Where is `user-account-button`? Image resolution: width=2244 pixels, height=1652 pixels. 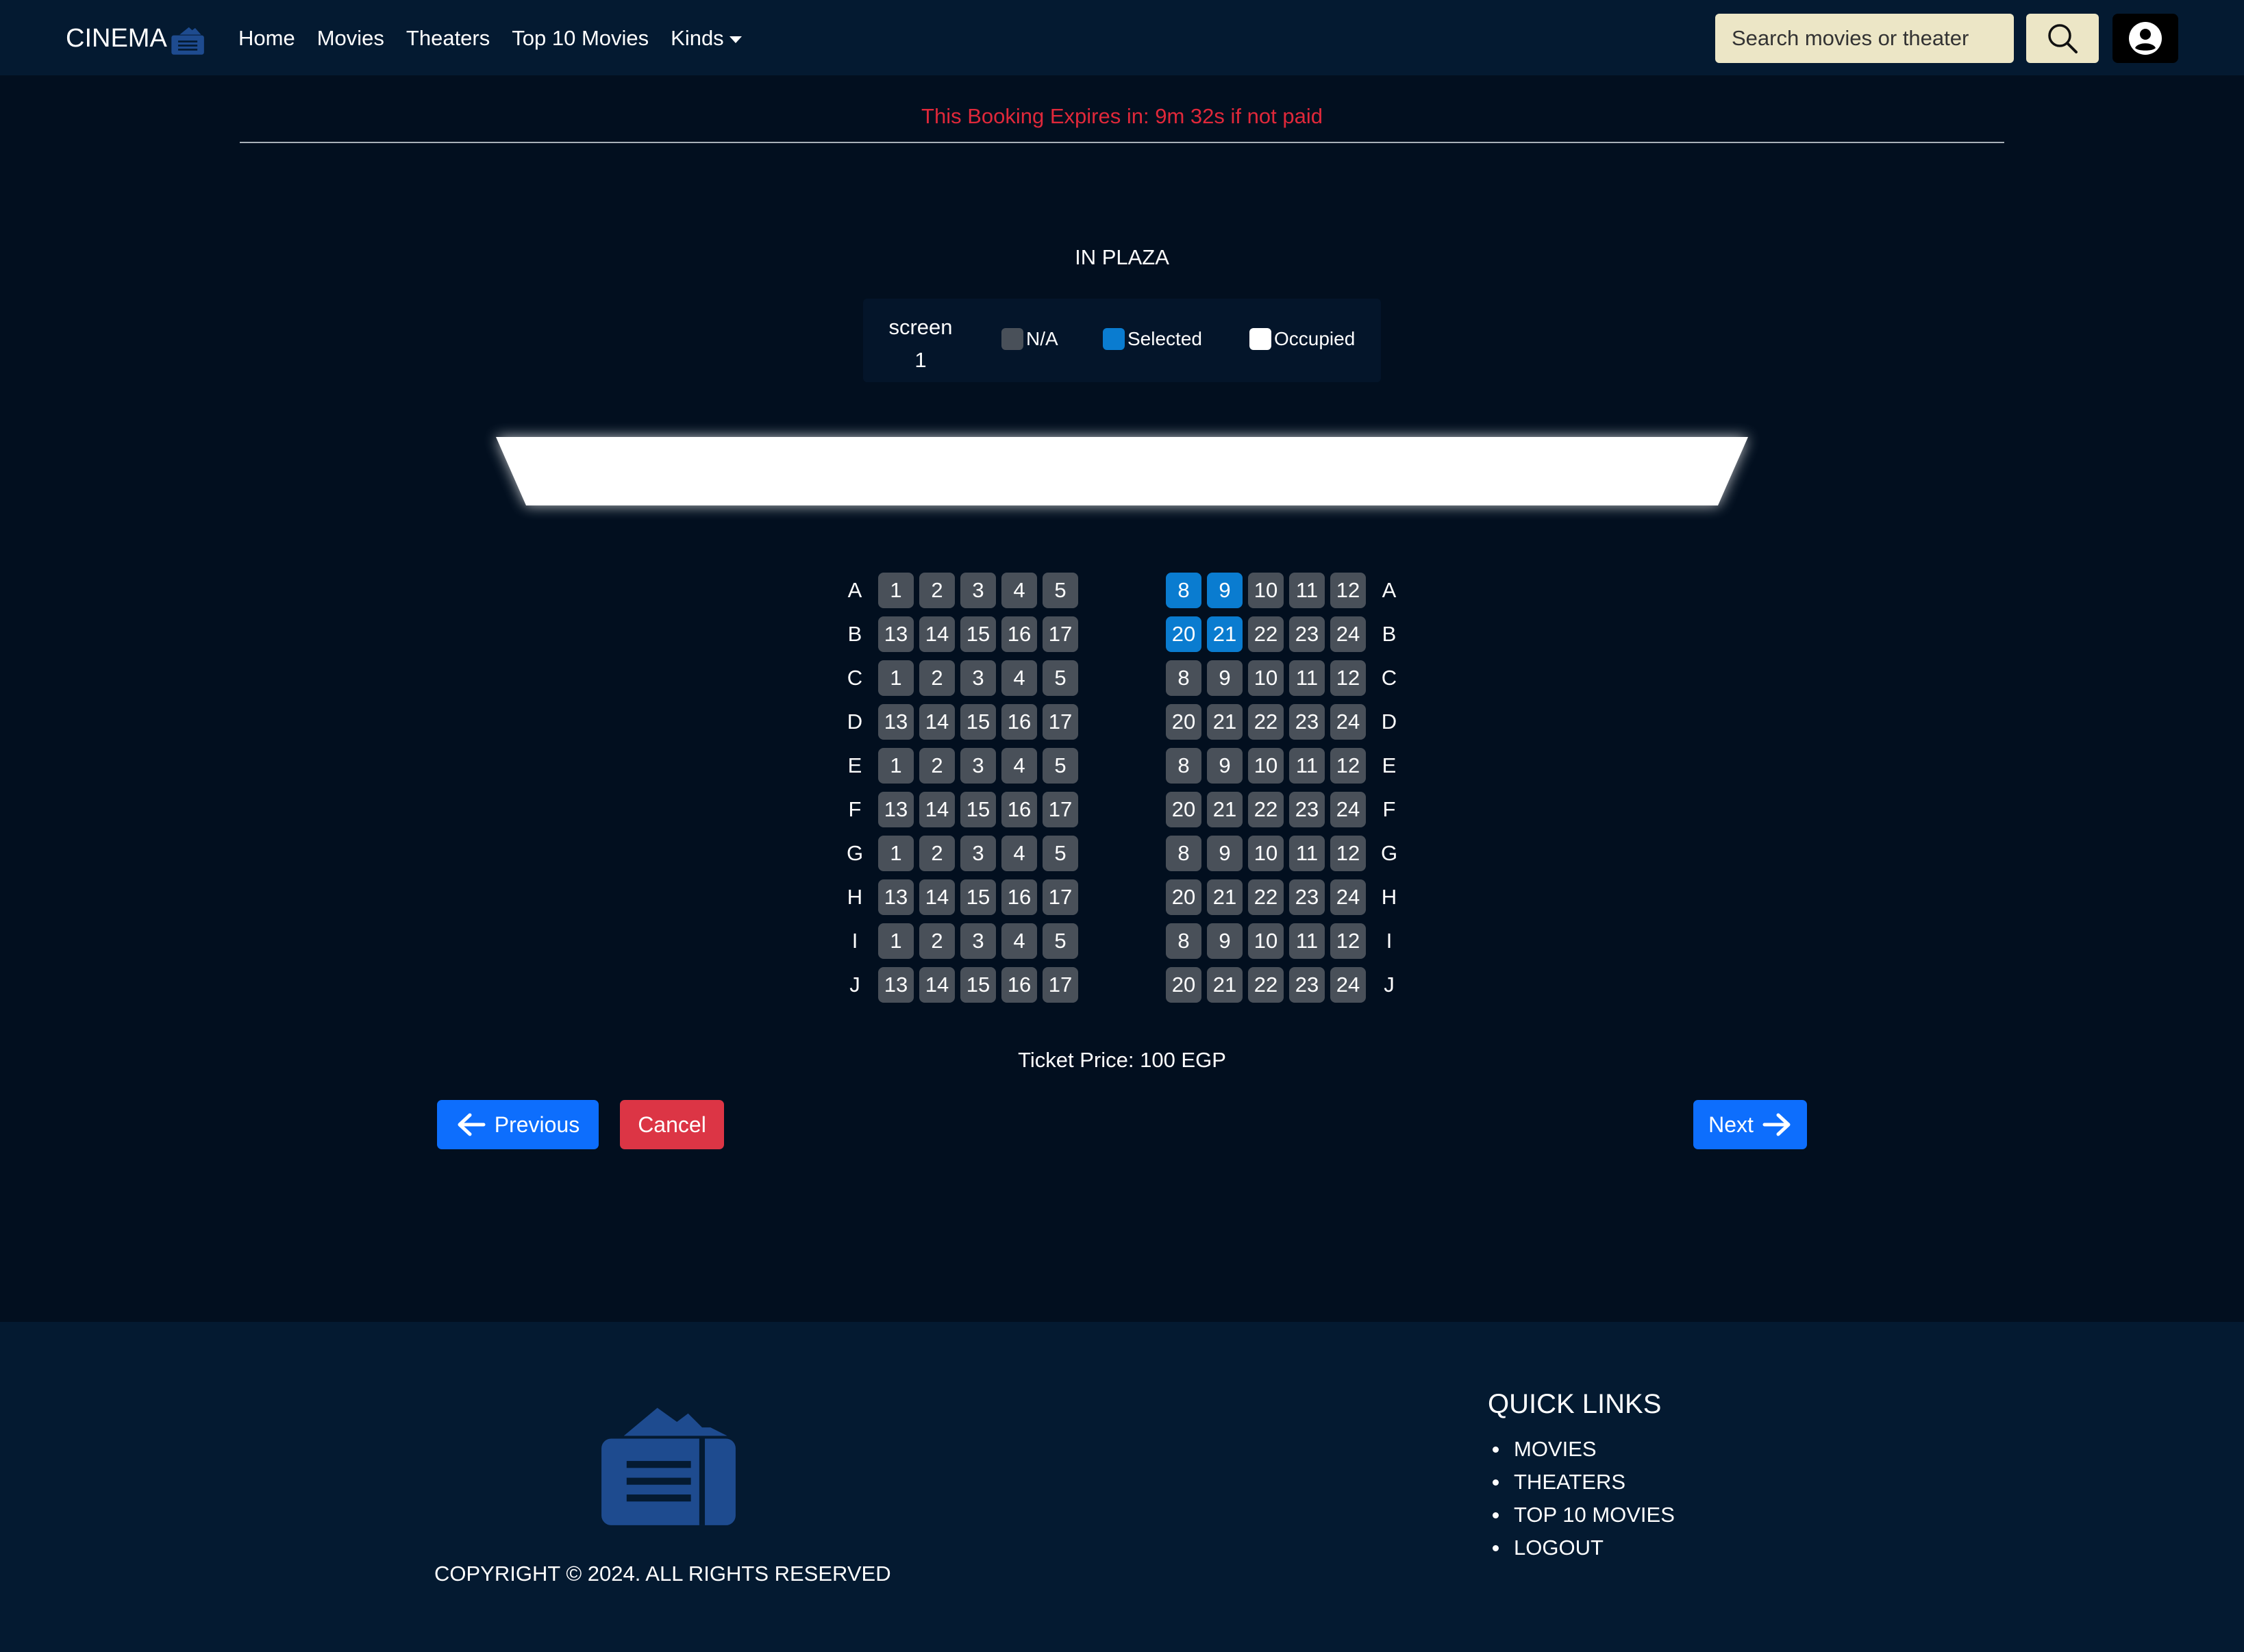 user-account-button is located at coordinates (2145, 38).